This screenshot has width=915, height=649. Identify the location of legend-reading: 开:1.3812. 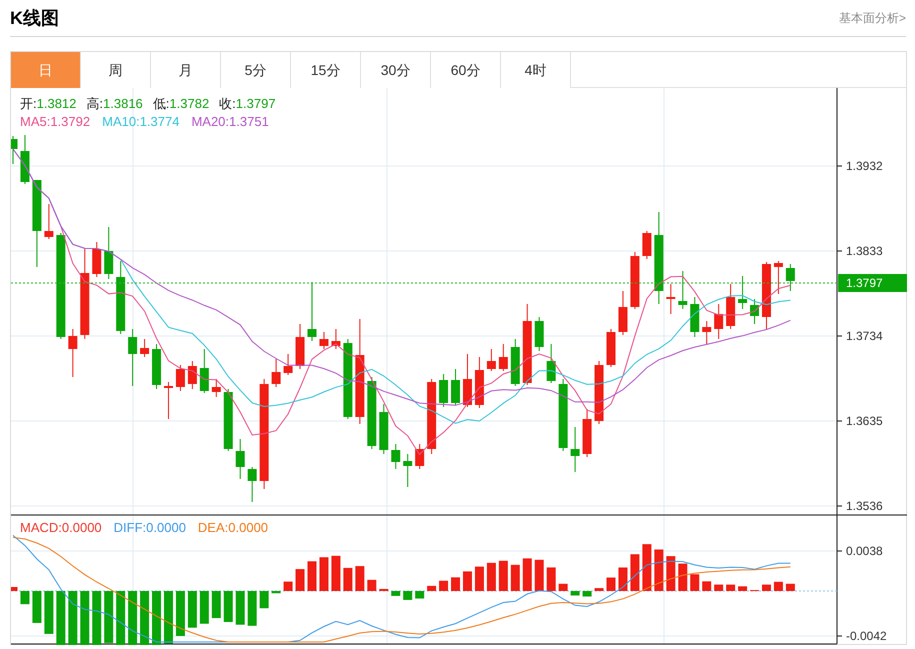
(48, 103).